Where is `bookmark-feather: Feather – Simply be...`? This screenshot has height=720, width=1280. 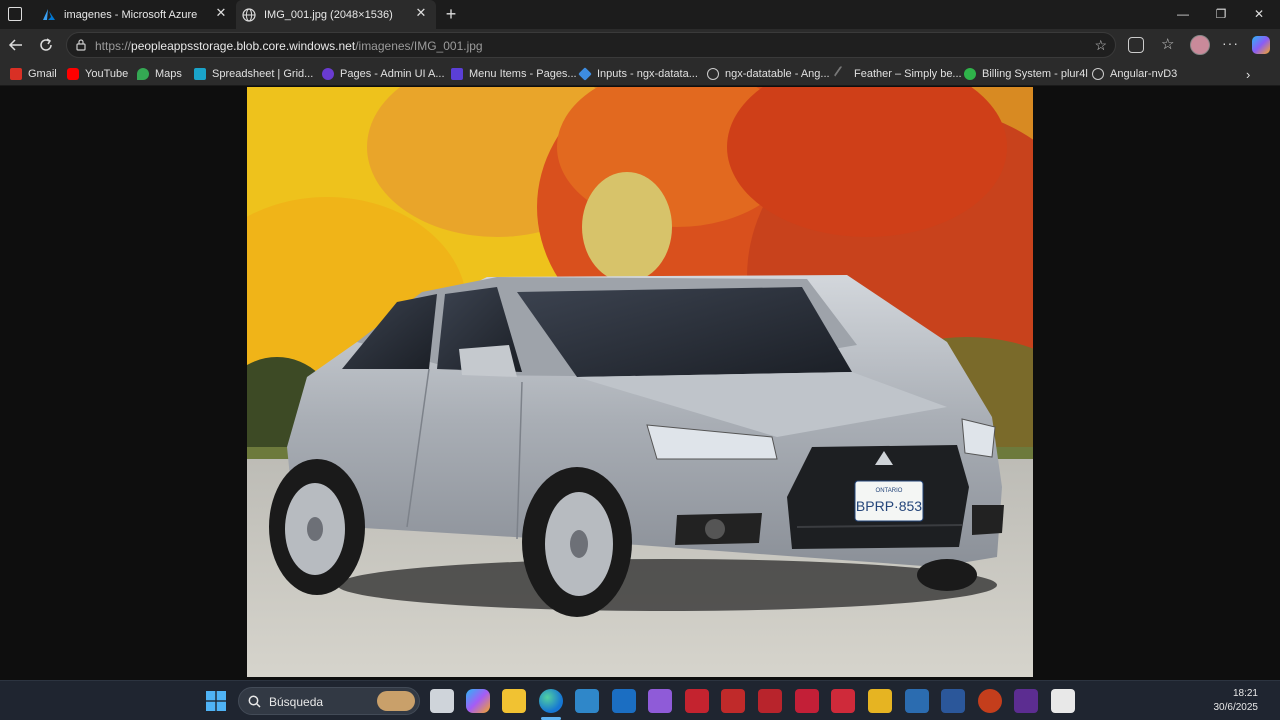 bookmark-feather: Feather – Simply be... is located at coordinates (897, 74).